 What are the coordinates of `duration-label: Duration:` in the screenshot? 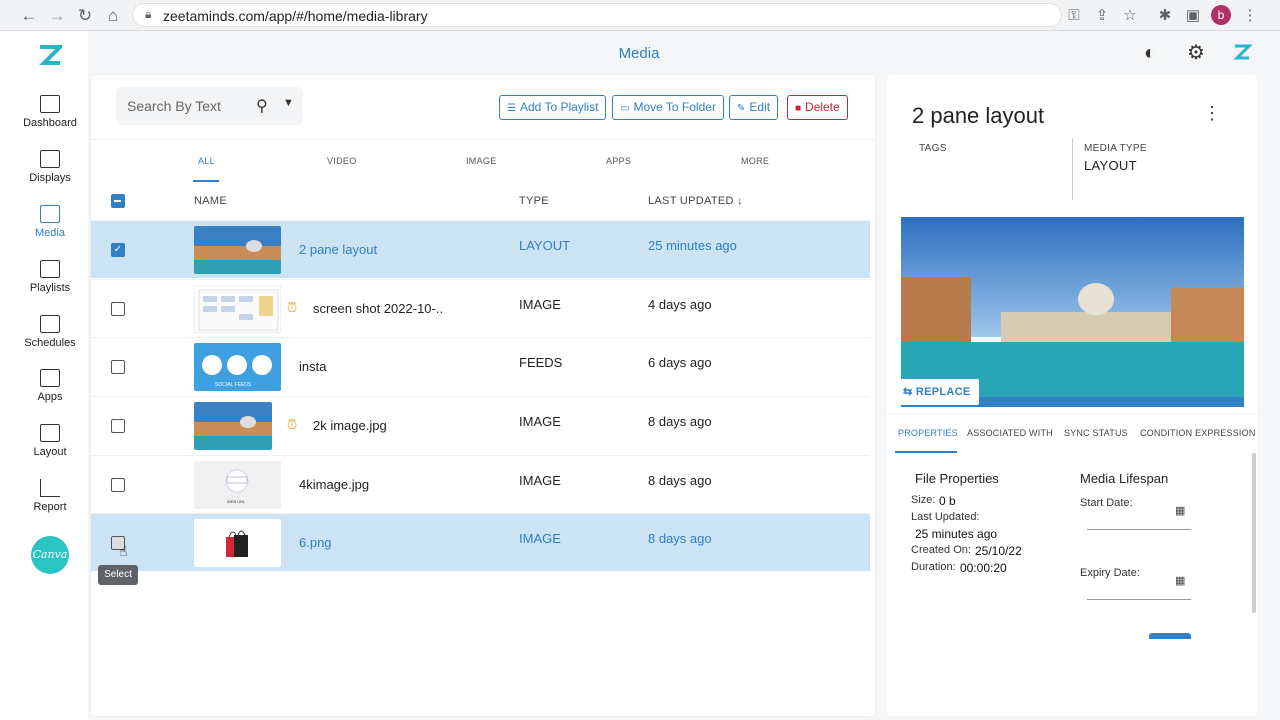 It's located at (933, 567).